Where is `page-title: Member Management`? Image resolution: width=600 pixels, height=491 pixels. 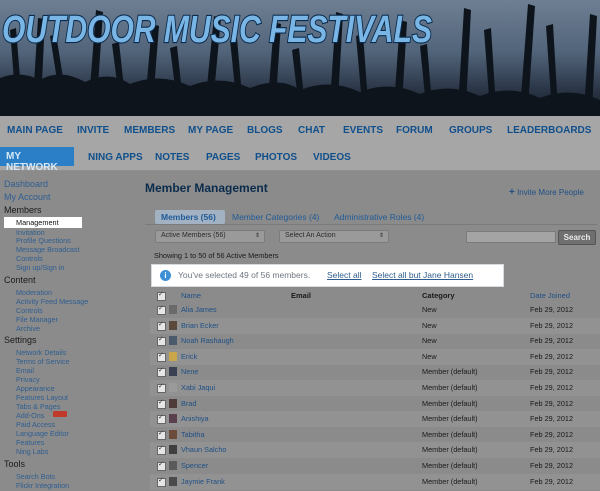
page-title: Member Management is located at coordinates (206, 188).